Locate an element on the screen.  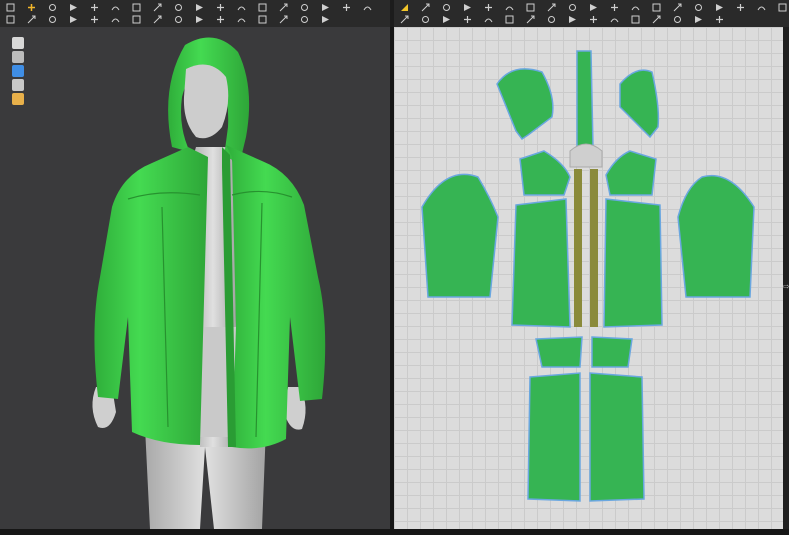
avatar-display-icon is located at coordinates (18, 57).